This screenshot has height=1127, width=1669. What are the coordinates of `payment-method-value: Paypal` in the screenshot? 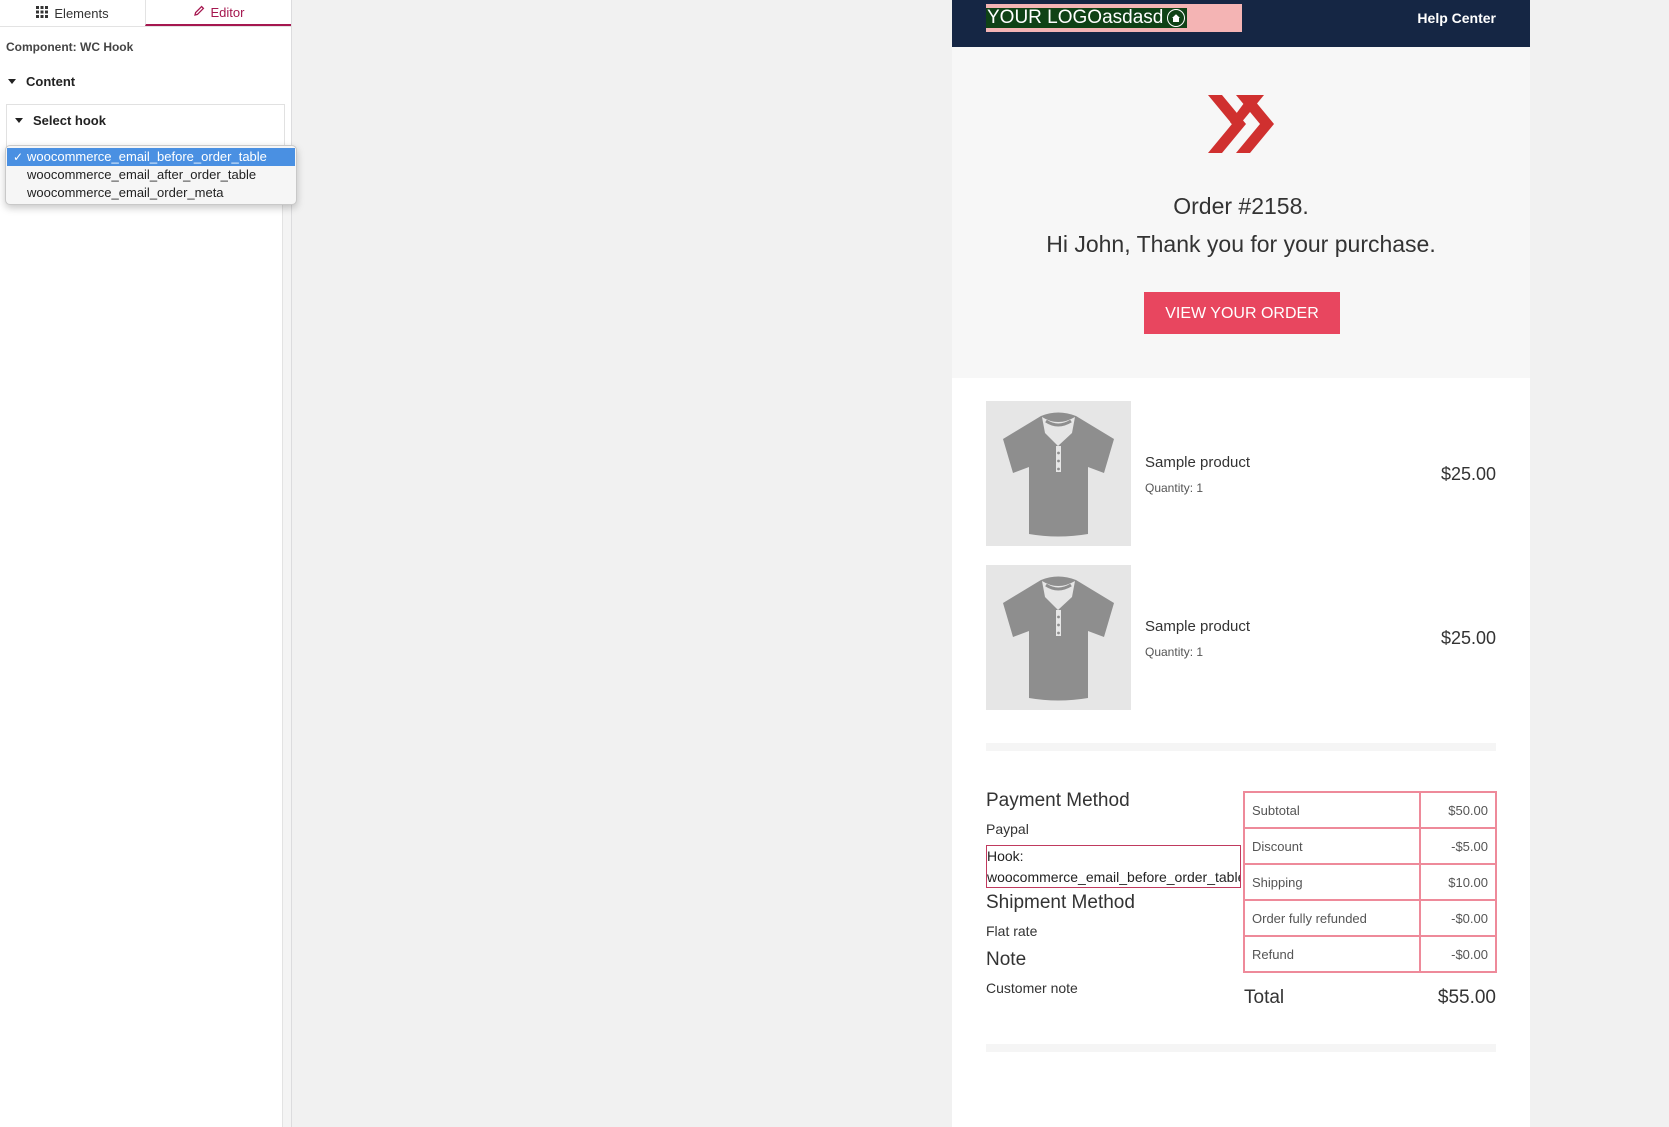 It's located at (1007, 829).